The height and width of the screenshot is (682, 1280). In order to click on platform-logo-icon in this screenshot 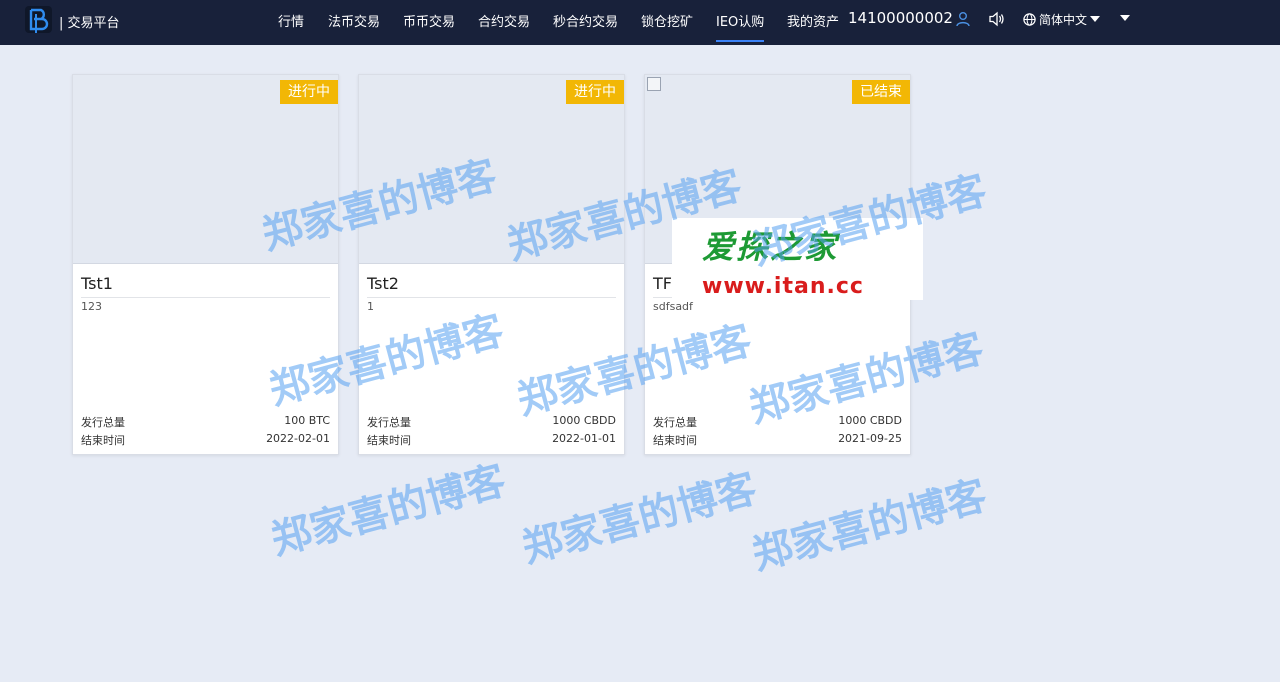, I will do `click(38, 19)`.